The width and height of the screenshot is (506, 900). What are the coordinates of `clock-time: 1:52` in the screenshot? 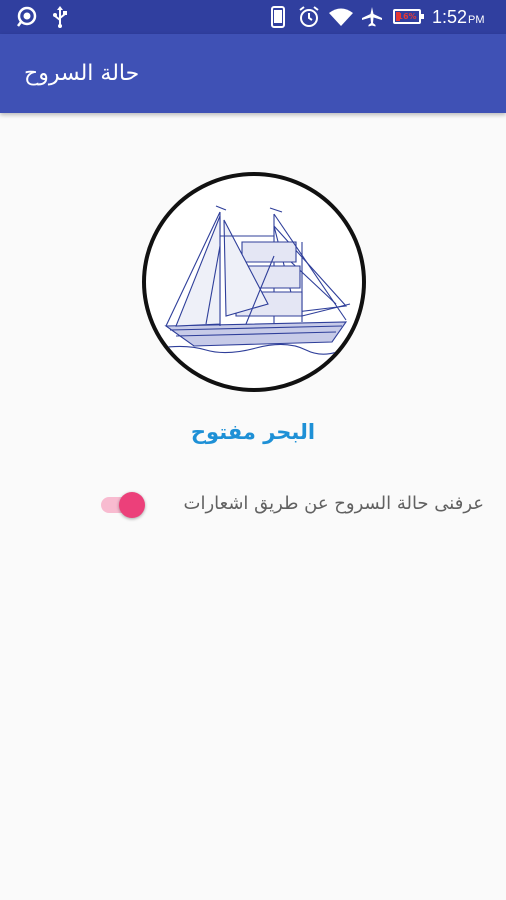 It's located at (450, 17).